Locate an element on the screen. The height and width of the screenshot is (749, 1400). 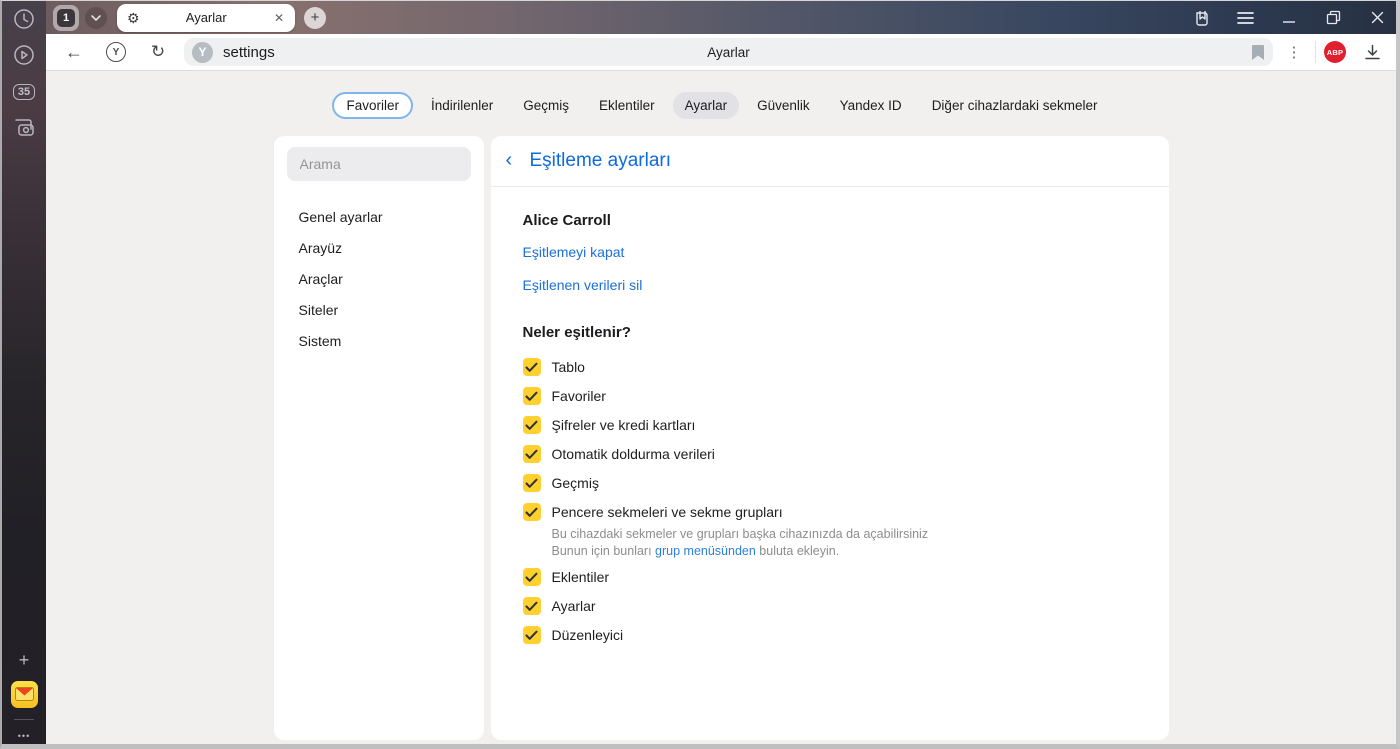
bookmark-flag-icon is located at coordinates (1258, 52).